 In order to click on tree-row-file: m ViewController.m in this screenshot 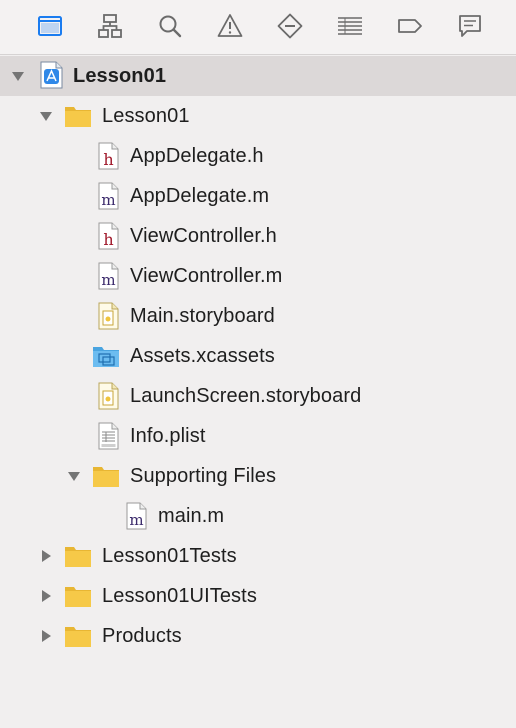, I will do `click(258, 276)`.